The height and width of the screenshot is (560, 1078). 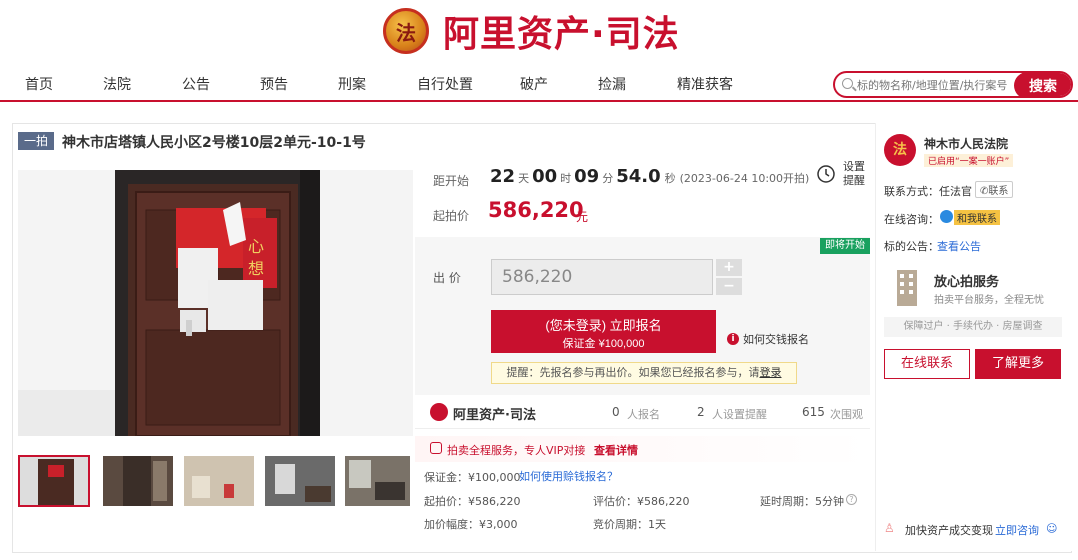 What do you see at coordinates (989, 300) in the screenshot?
I see `service-subtitle: 拍卖平台服务，全程无忧` at bounding box center [989, 300].